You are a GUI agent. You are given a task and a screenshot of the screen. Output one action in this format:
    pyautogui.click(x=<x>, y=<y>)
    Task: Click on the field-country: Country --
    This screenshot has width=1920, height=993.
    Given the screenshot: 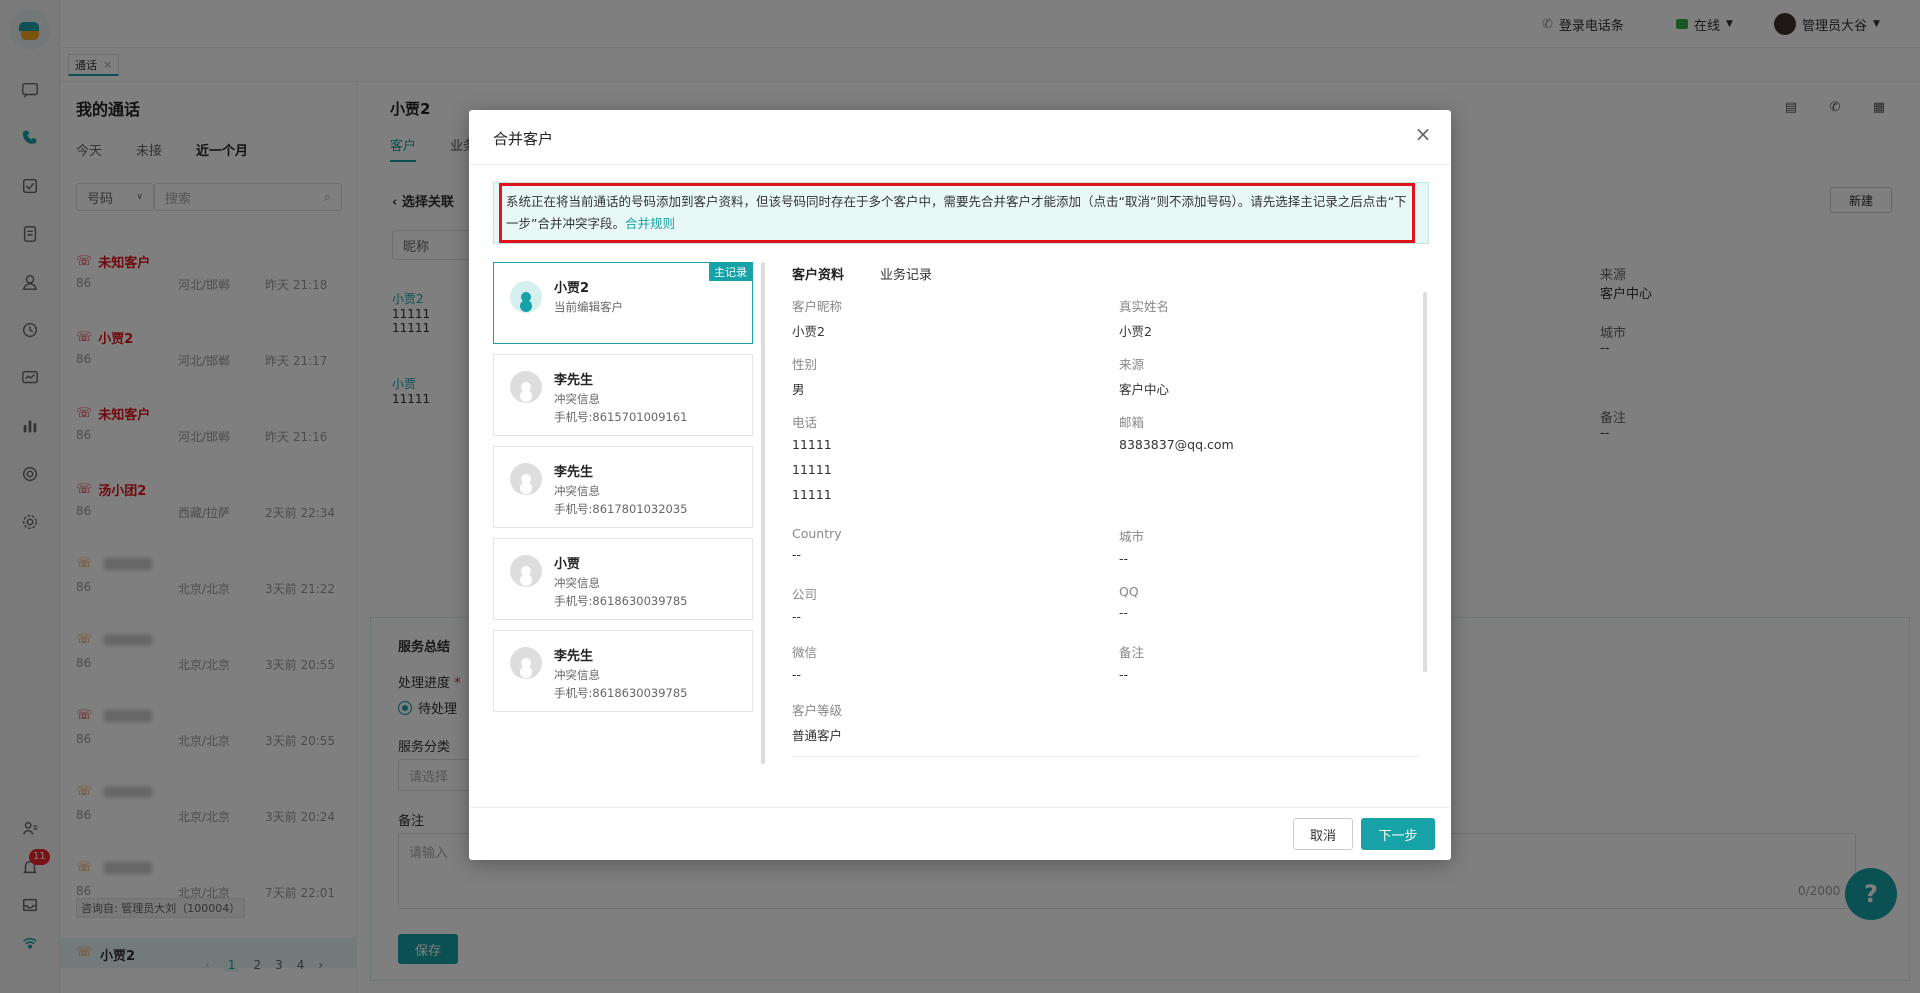 What is the action you would take?
    pyautogui.click(x=817, y=544)
    